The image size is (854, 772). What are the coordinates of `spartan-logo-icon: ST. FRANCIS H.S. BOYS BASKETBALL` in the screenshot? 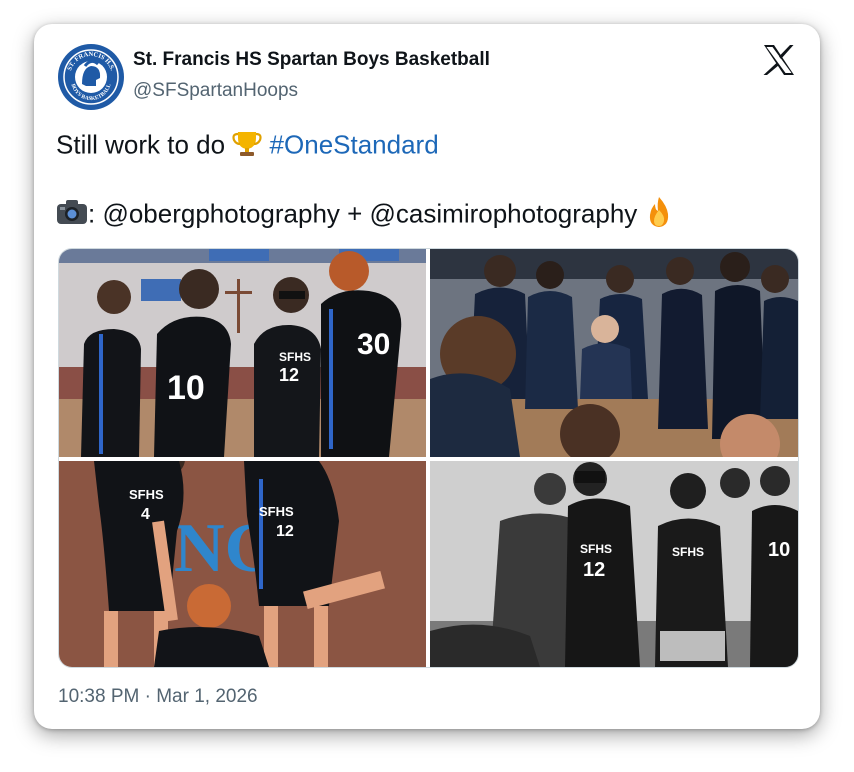 It's located at (91, 77).